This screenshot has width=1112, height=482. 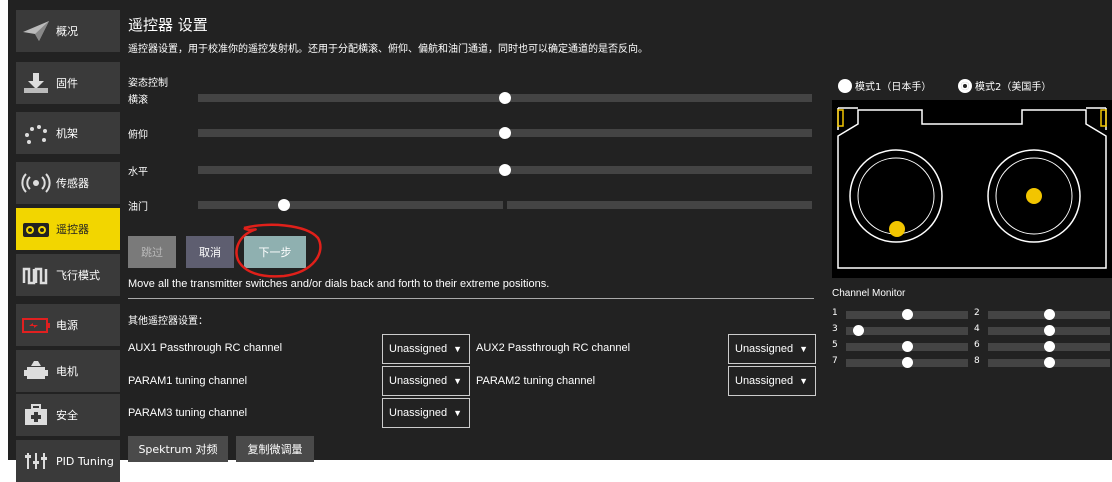 I want to click on sidebar-item-firmware: 固件, so click(x=68, y=83).